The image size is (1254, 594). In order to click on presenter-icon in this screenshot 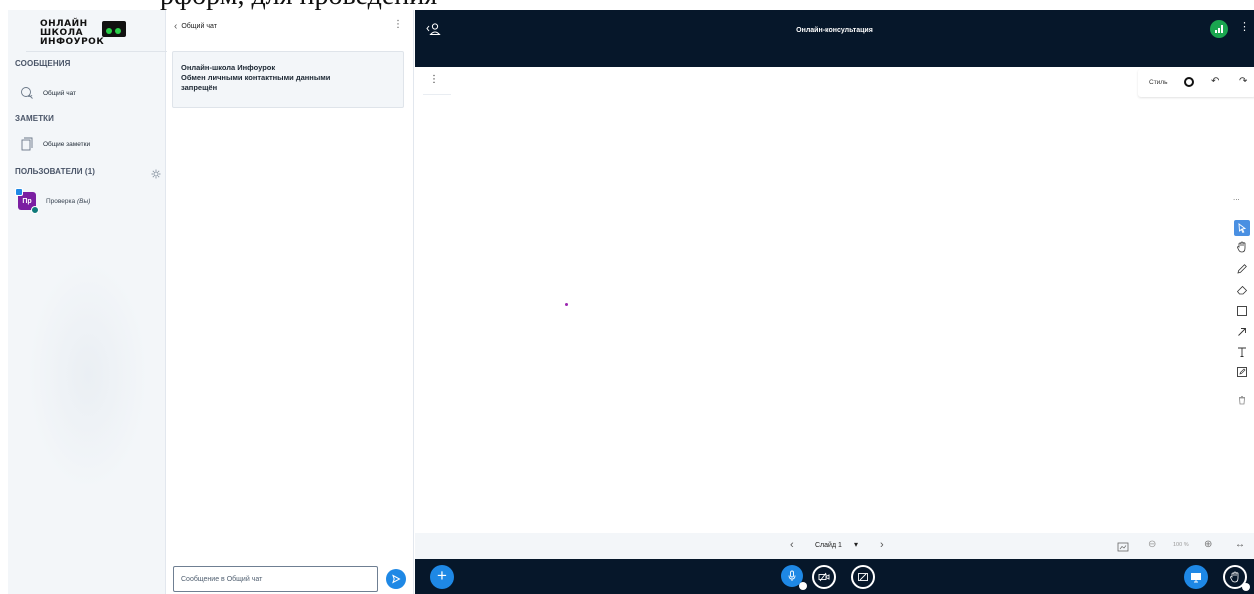, I will do `click(19, 192)`.